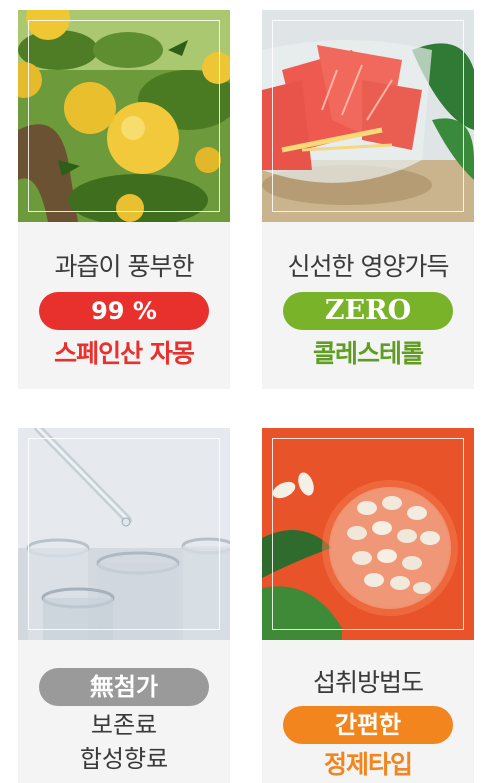 The image size is (497, 783). I want to click on zero-badge: ZERO, so click(368, 311).